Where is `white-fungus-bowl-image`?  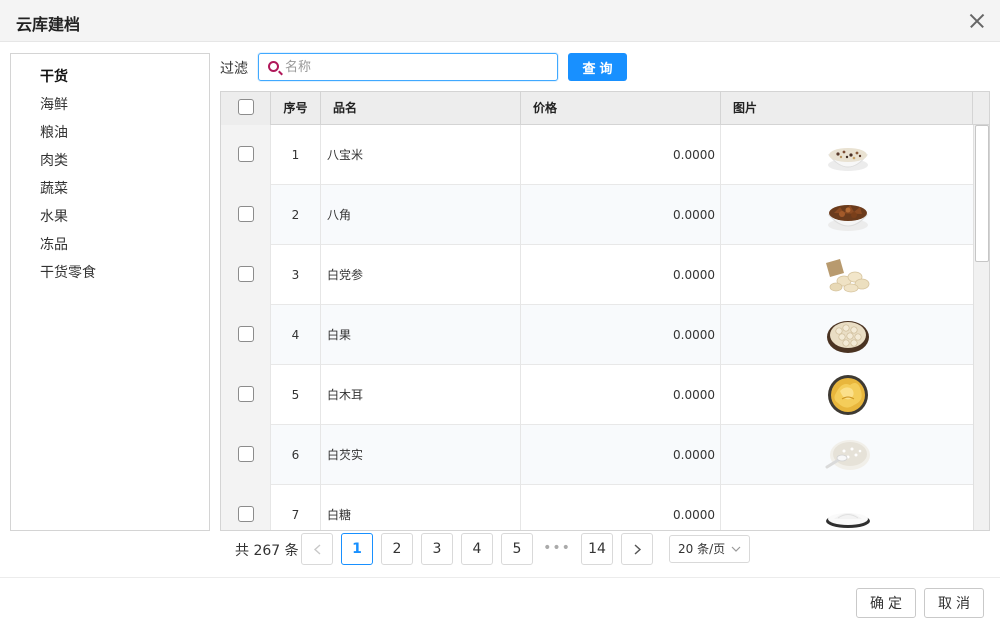
white-fungus-bowl-image is located at coordinates (848, 395).